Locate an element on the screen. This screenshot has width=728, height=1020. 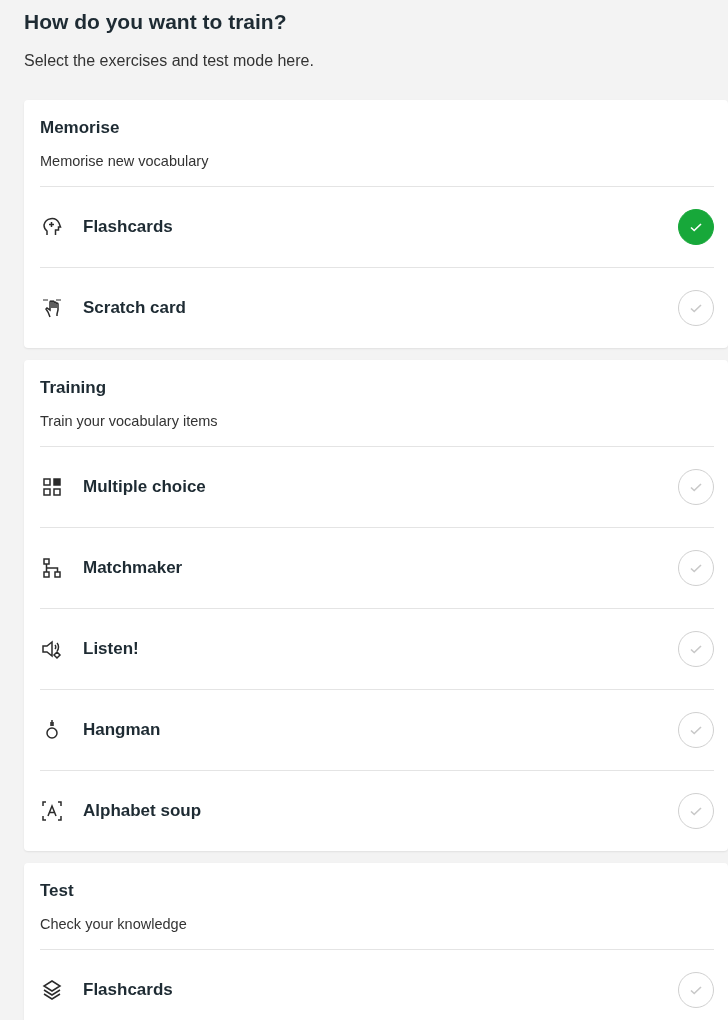
exercise-label: Multiple choice is located at coordinates (145, 487).